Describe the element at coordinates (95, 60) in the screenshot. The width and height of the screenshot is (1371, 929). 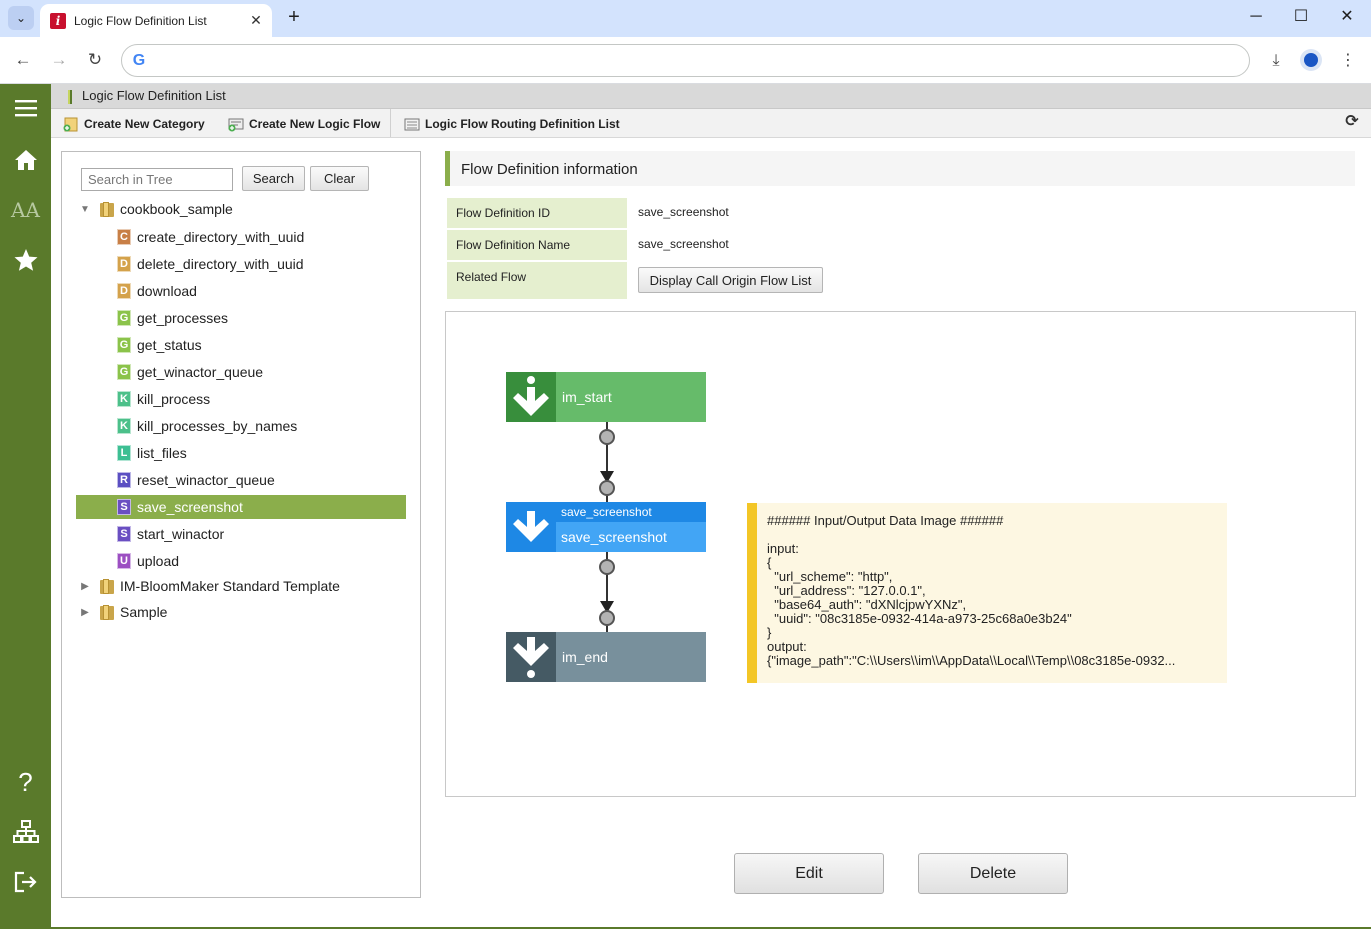
I see `reload-icon: ↻` at that location.